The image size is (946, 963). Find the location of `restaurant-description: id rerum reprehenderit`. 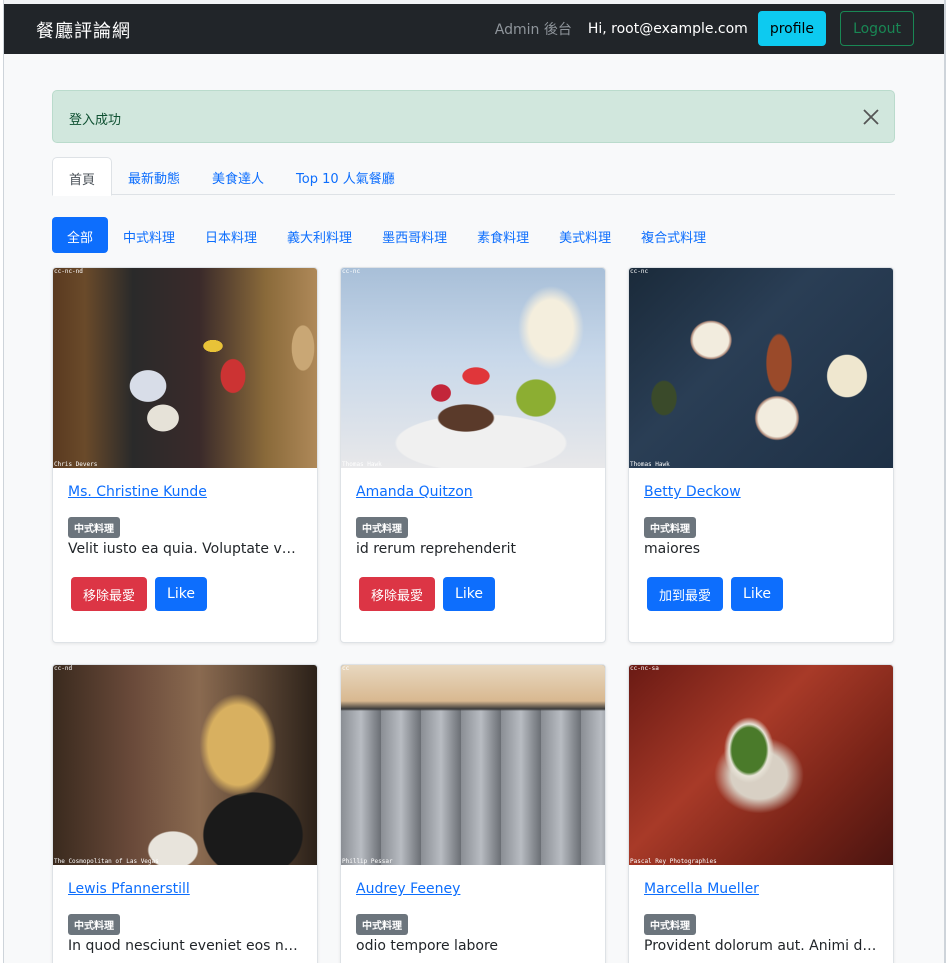

restaurant-description: id rerum reprehenderit is located at coordinates (436, 549).